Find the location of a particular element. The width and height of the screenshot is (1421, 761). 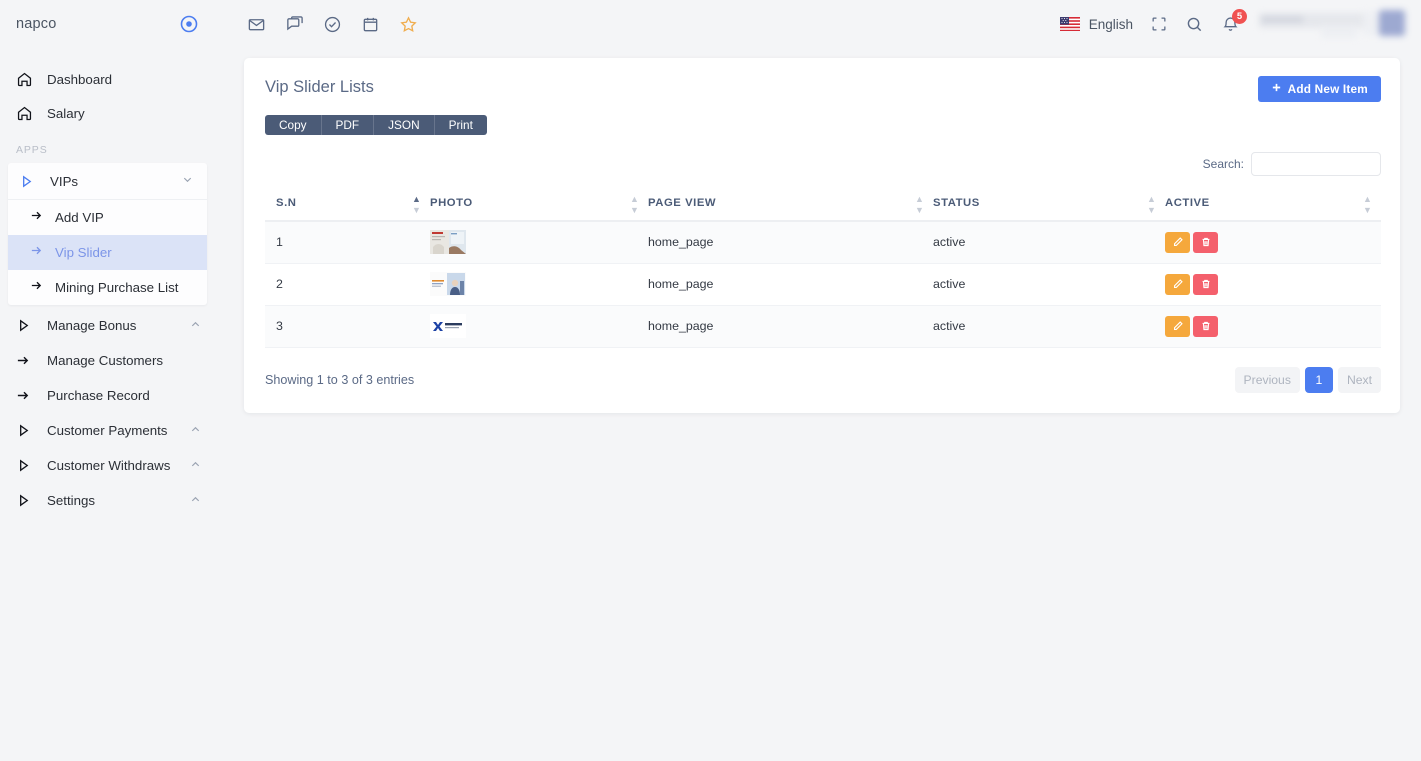

add-new-item-button: Add New Item is located at coordinates (1319, 89).